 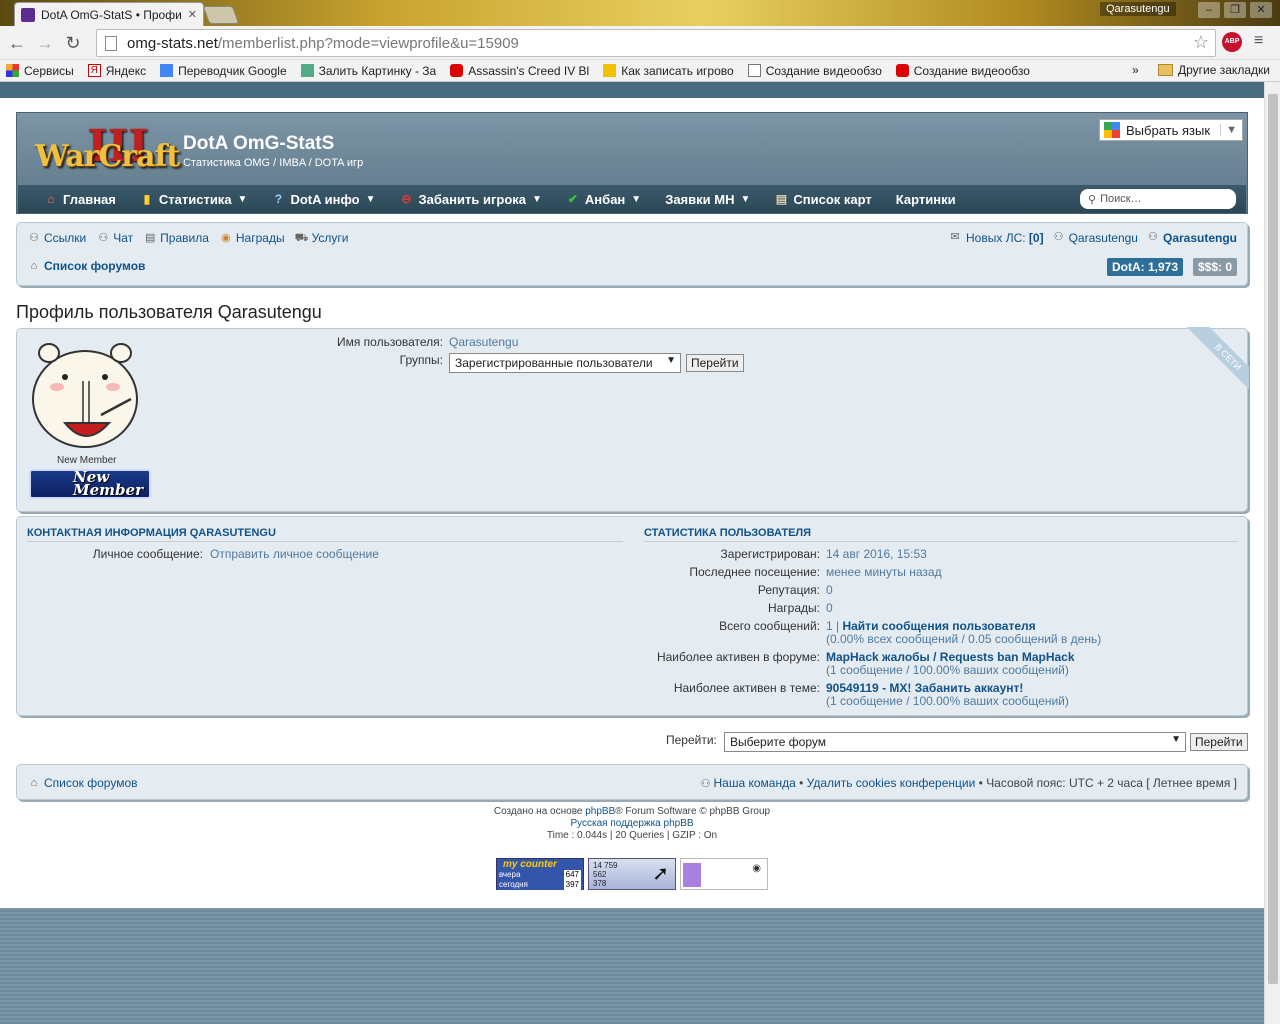 What do you see at coordinates (754, 783) in the screenshot?
I see `team-link: Наша команда` at bounding box center [754, 783].